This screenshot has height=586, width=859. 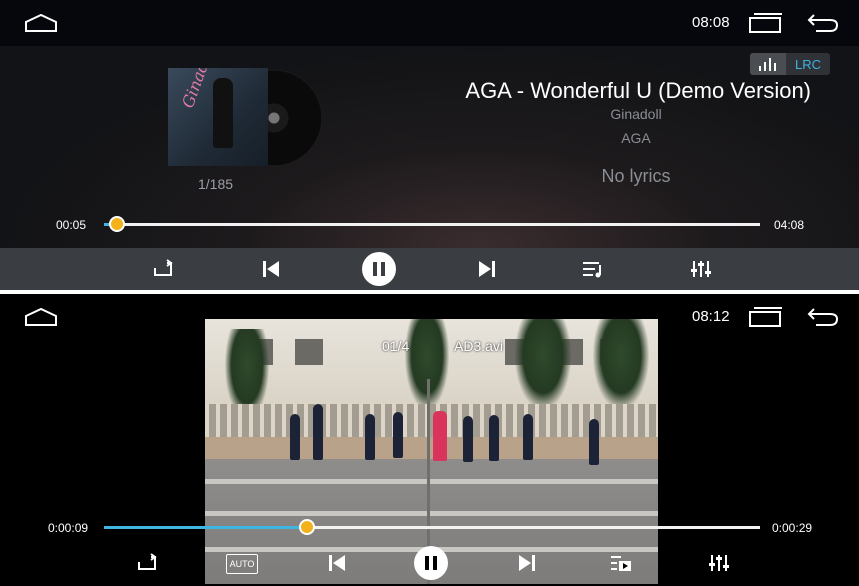 I want to click on total-time: 0:00:29, so click(x=792, y=528).